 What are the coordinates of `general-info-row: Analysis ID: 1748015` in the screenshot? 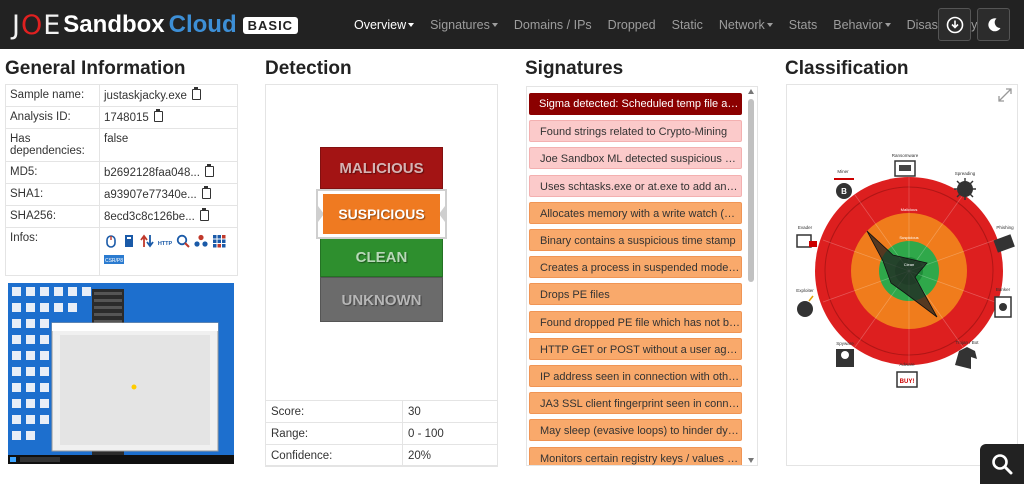 It's located at (121, 117).